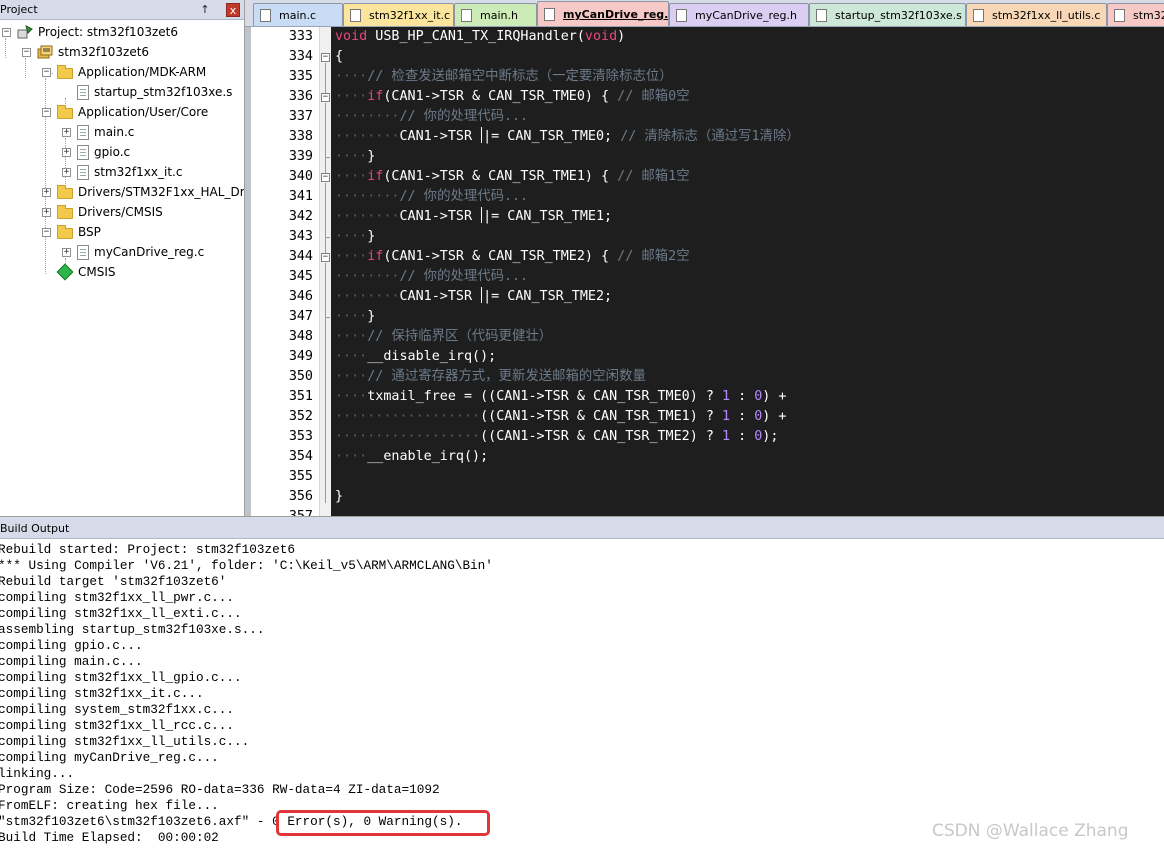 The height and width of the screenshot is (850, 1164). Describe the element at coordinates (504, 76) in the screenshot. I see `code-line-335: ····// 检查发送邮箱空中断标志（一定要清除标志位）` at that location.